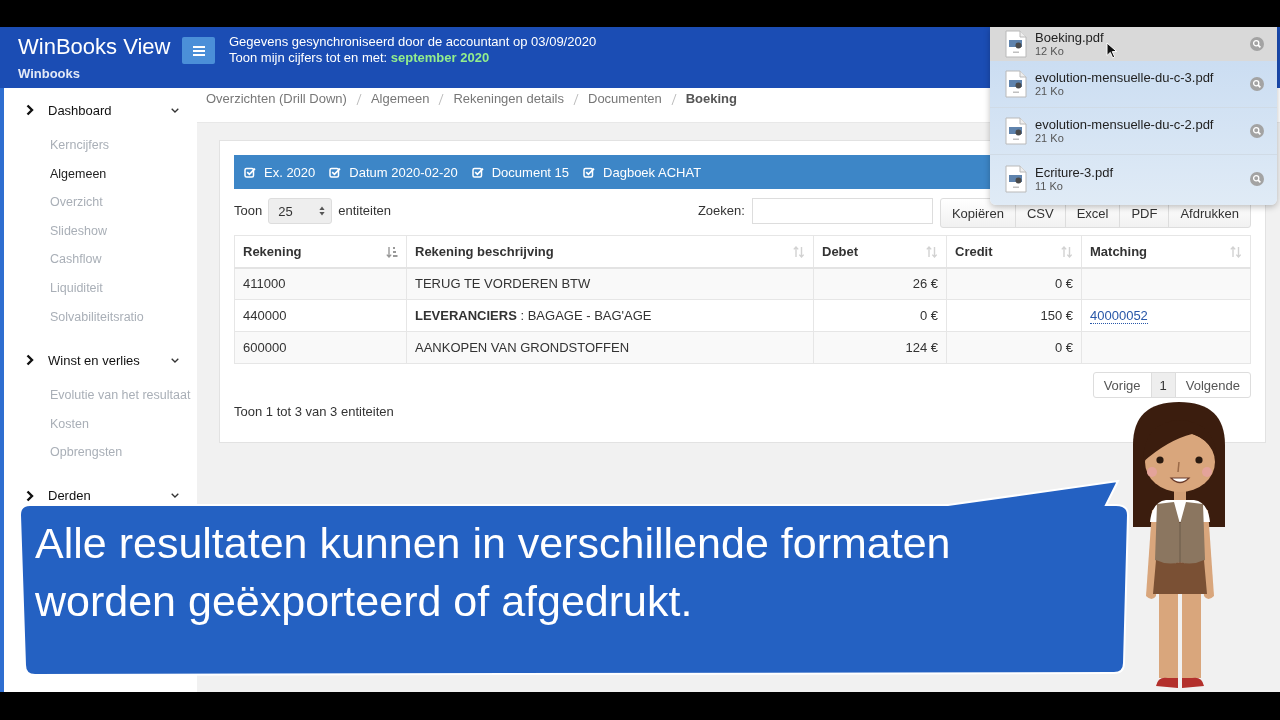  I want to click on filter-label: Document 15, so click(530, 172).